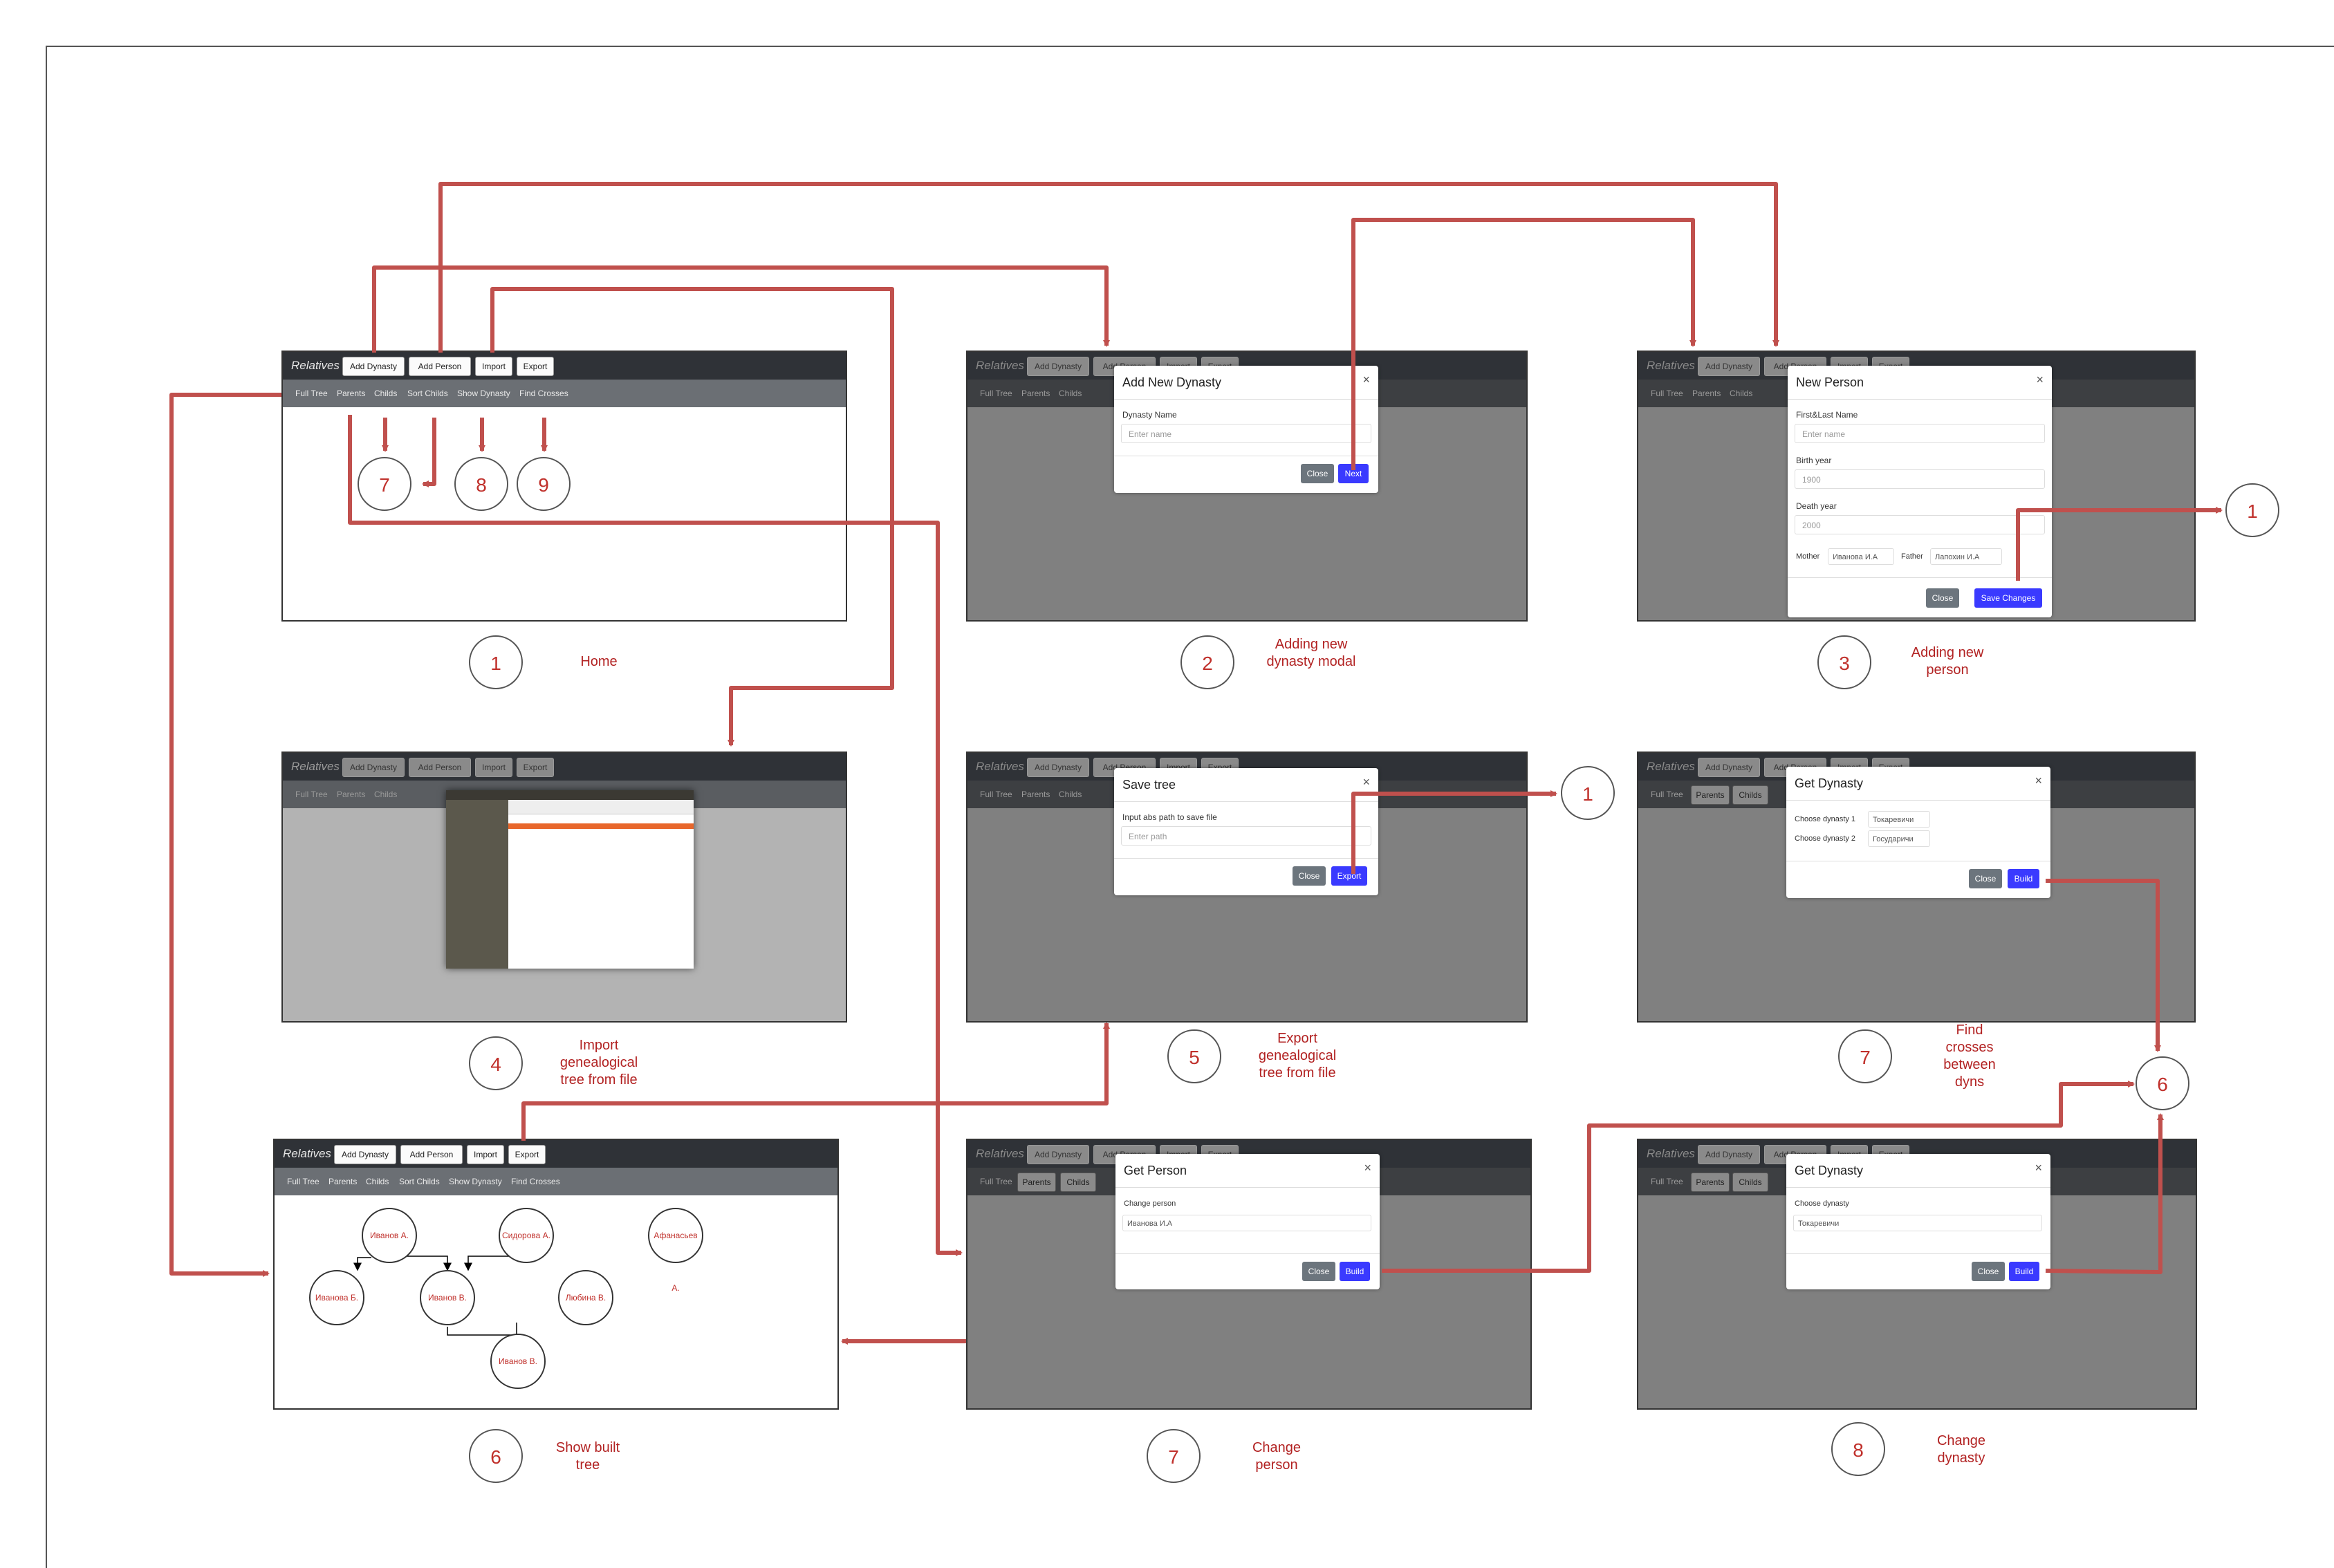  I want to click on marker-circle: 9, so click(544, 484).